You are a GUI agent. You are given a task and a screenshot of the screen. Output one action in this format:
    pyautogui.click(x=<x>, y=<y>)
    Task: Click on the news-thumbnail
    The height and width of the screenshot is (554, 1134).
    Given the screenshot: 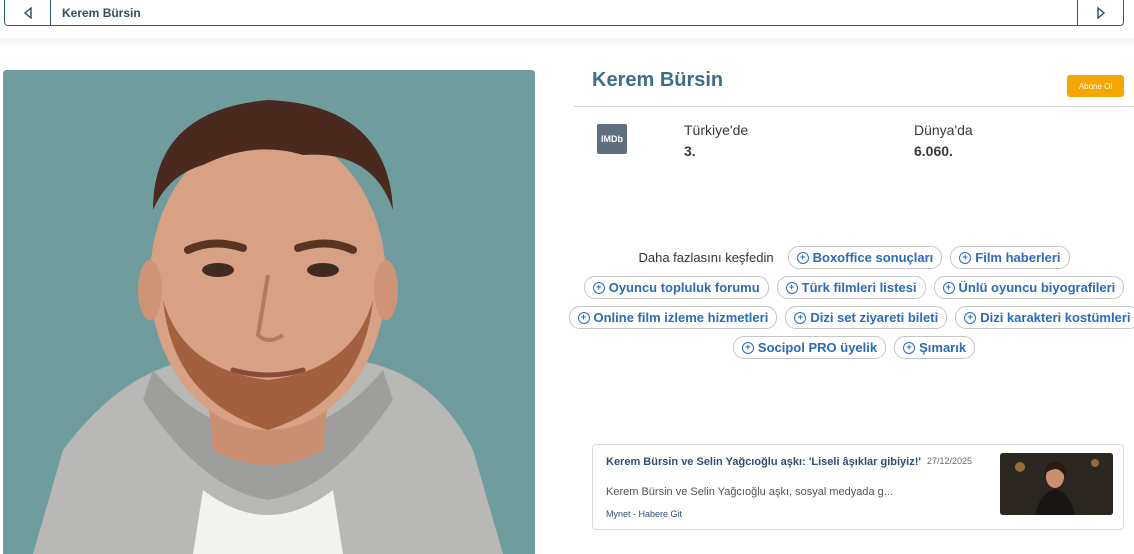 What is the action you would take?
    pyautogui.click(x=1056, y=484)
    